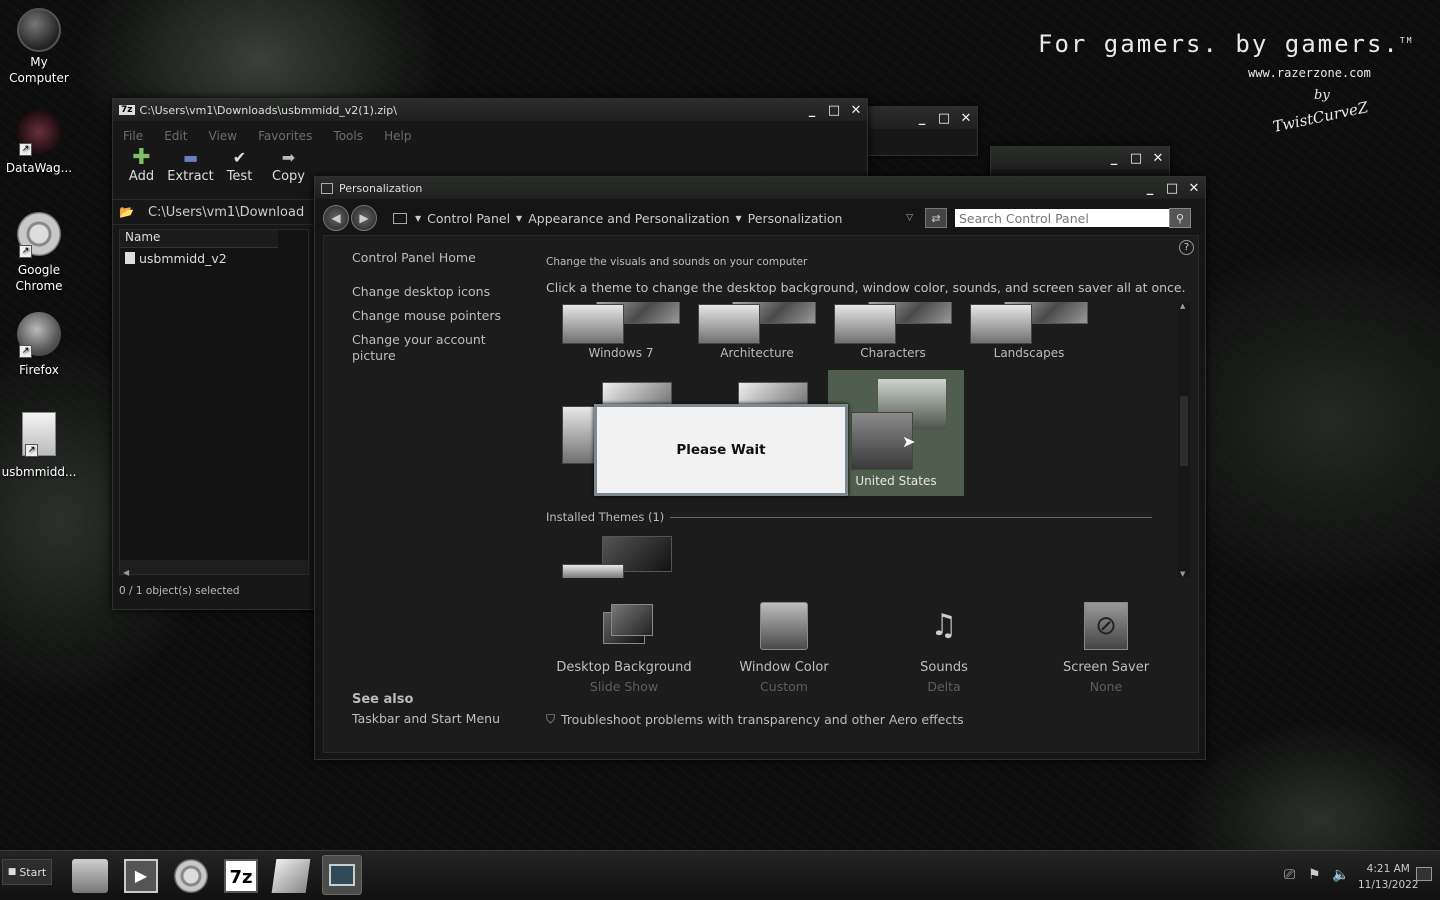  I want to click on refresh-button: ⇄, so click(936, 218).